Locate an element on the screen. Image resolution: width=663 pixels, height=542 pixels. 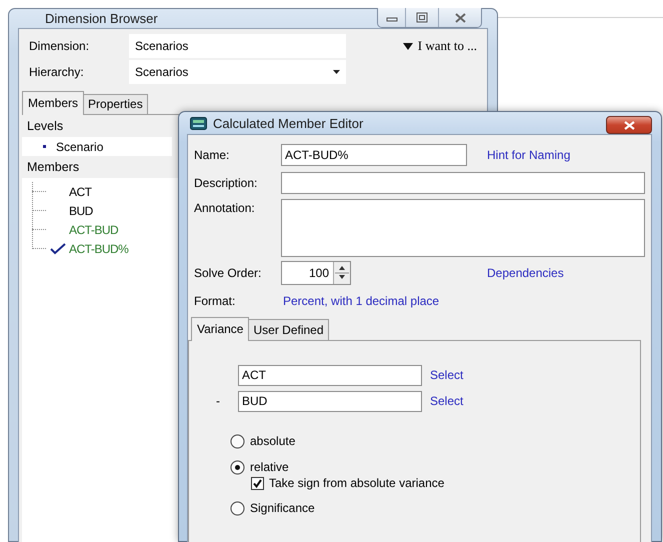
section-header: Levels is located at coordinates (45, 126).